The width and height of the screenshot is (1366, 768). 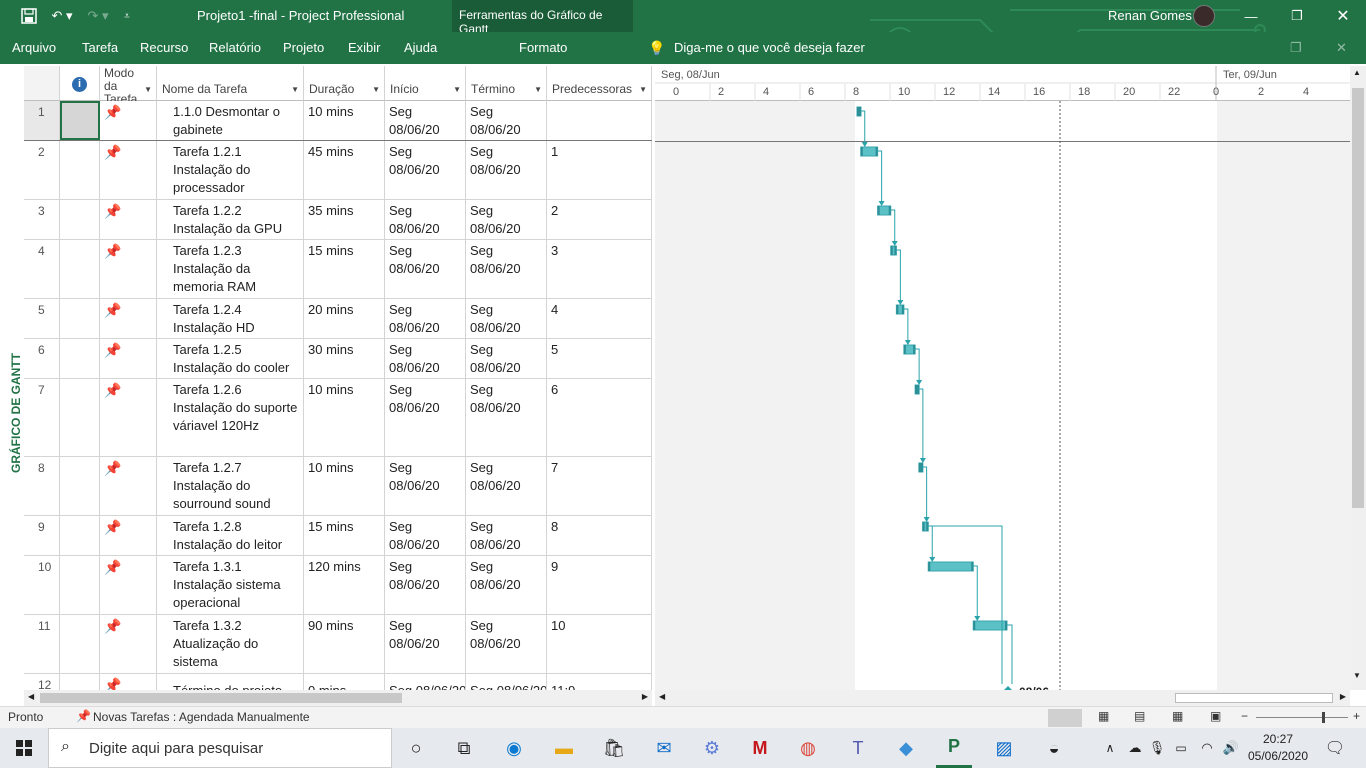 What do you see at coordinates (662, 696) in the screenshot?
I see `scroll-left-icon: ◀` at bounding box center [662, 696].